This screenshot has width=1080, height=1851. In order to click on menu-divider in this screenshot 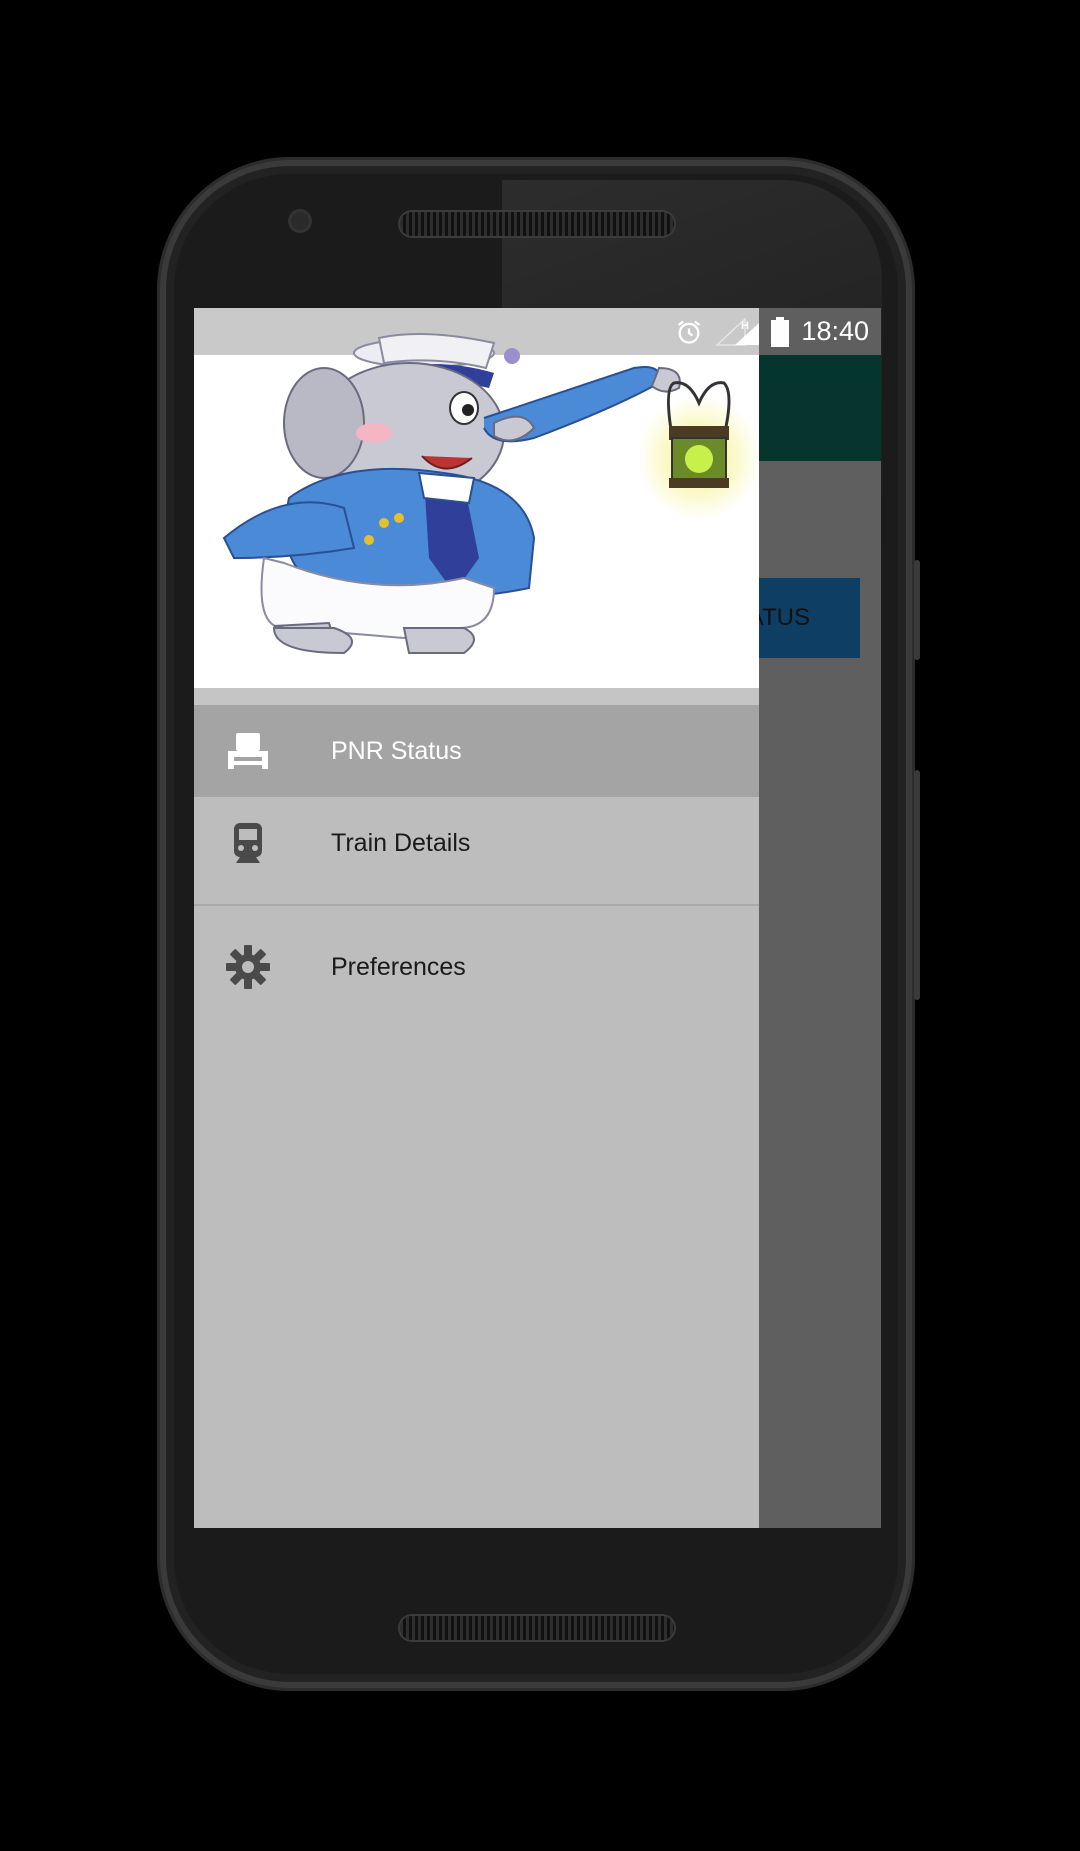, I will do `click(476, 905)`.